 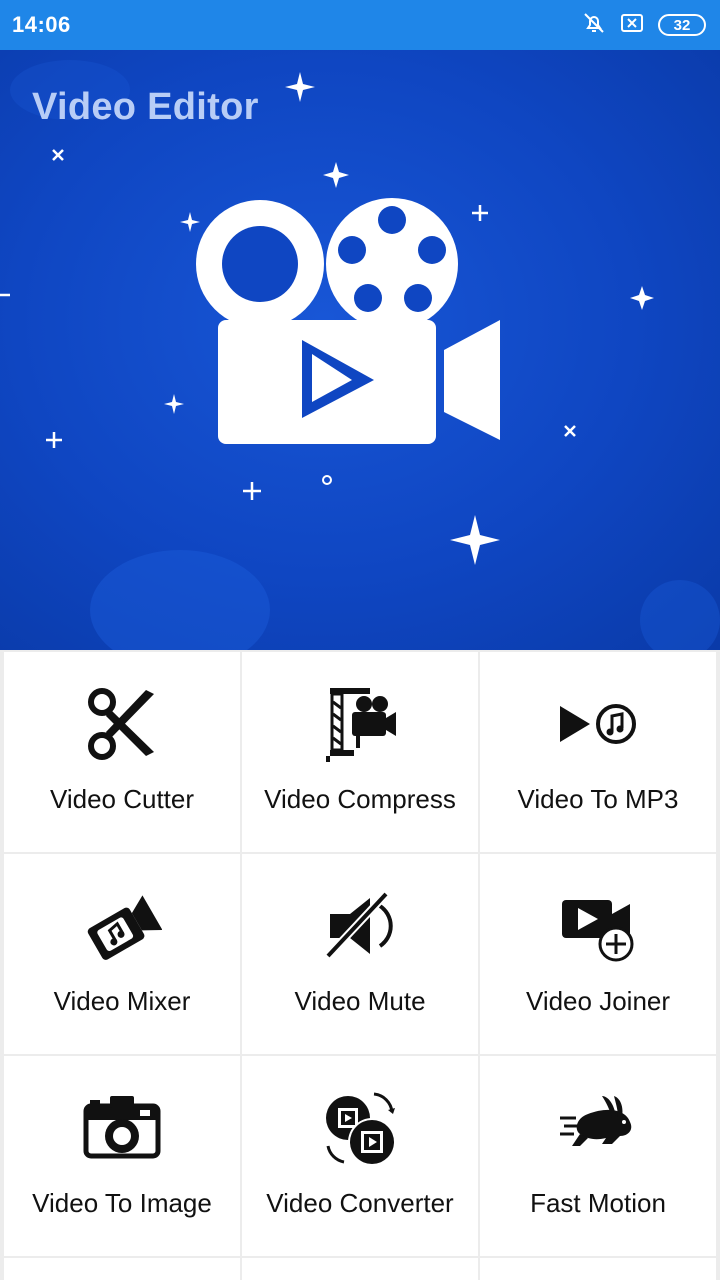 I want to click on tool-video-to-mp3: Video To MP3, so click(x=598, y=752).